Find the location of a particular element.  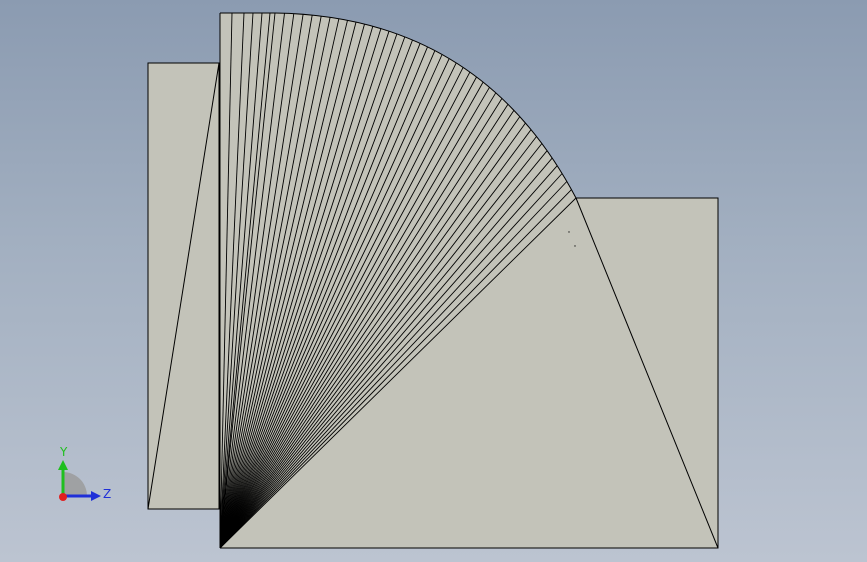

view-orientation-triad: Y Z is located at coordinates (84, 473).